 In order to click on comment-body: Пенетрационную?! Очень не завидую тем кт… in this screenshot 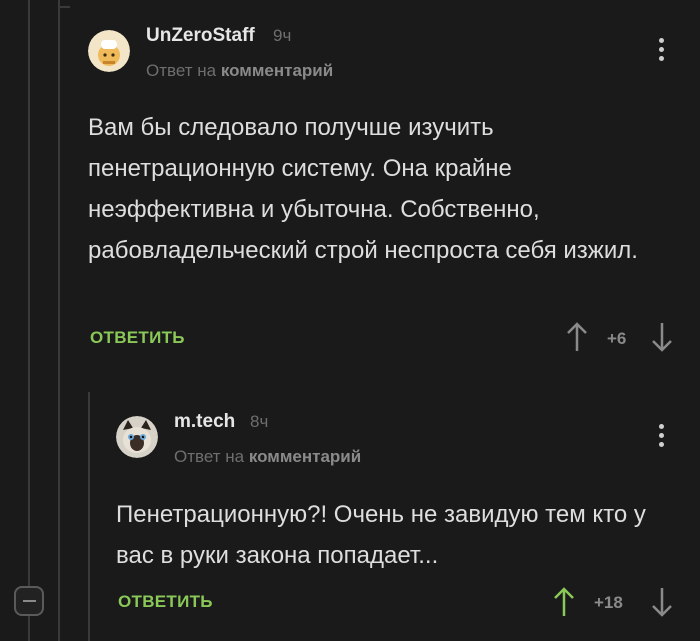, I will do `click(381, 535)`.